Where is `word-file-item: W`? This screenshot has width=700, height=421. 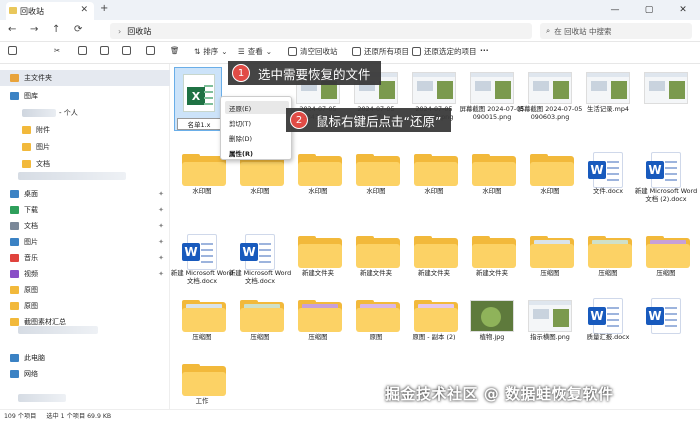 word-file-item: W is located at coordinates (666, 326).